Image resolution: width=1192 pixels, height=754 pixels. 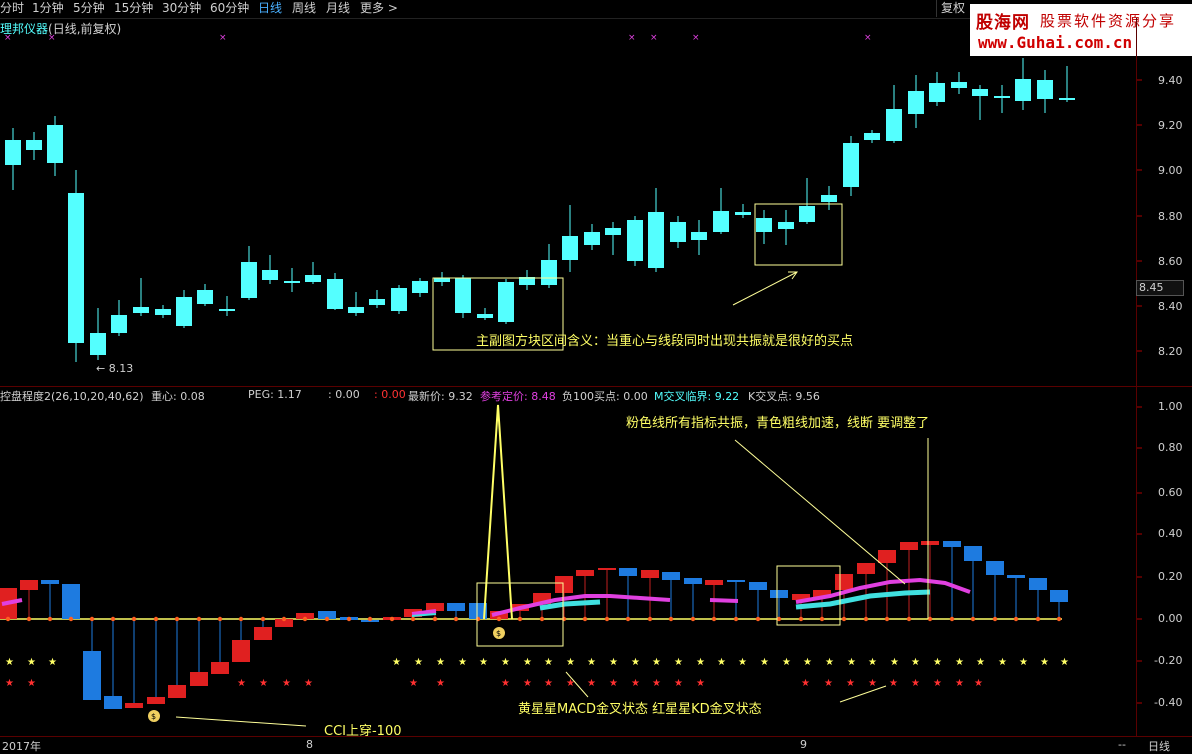 I want to click on stat-red-value: : 0.00, so click(x=390, y=394).